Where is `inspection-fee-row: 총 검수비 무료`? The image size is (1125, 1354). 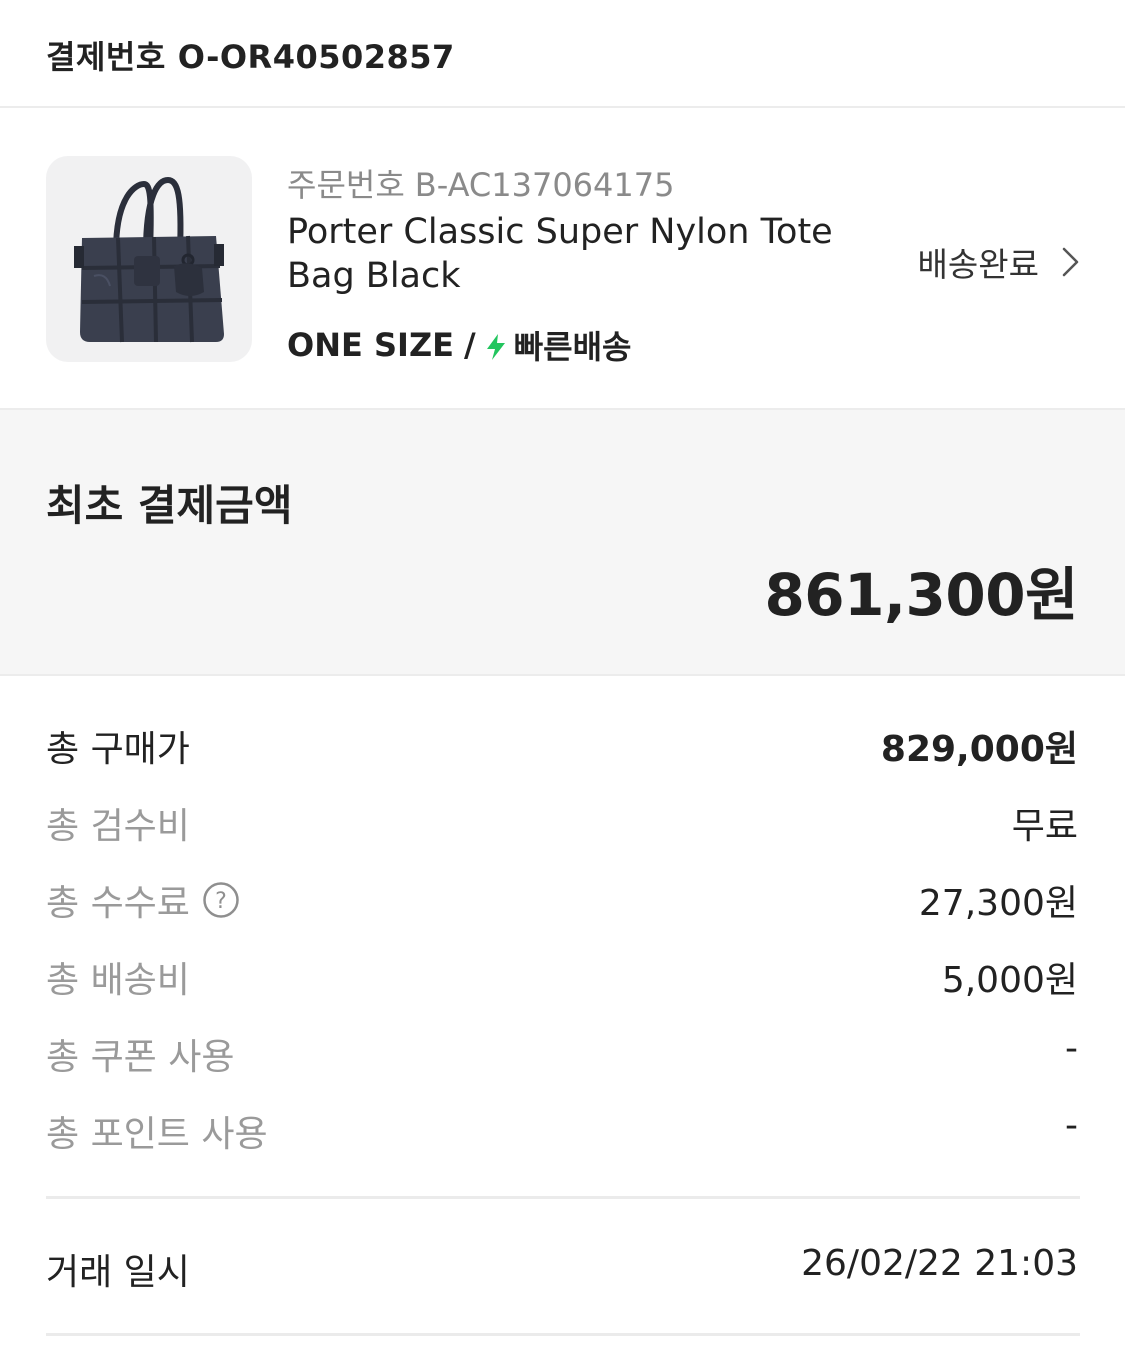 inspection-fee-row: 총 검수비 무료 is located at coordinates (562, 822).